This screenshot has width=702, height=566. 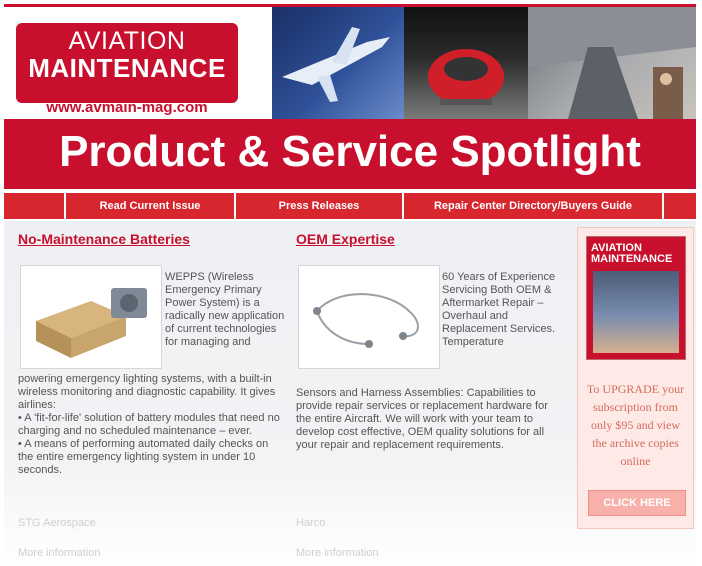 I want to click on helicopter-photo, so click(x=466, y=63).